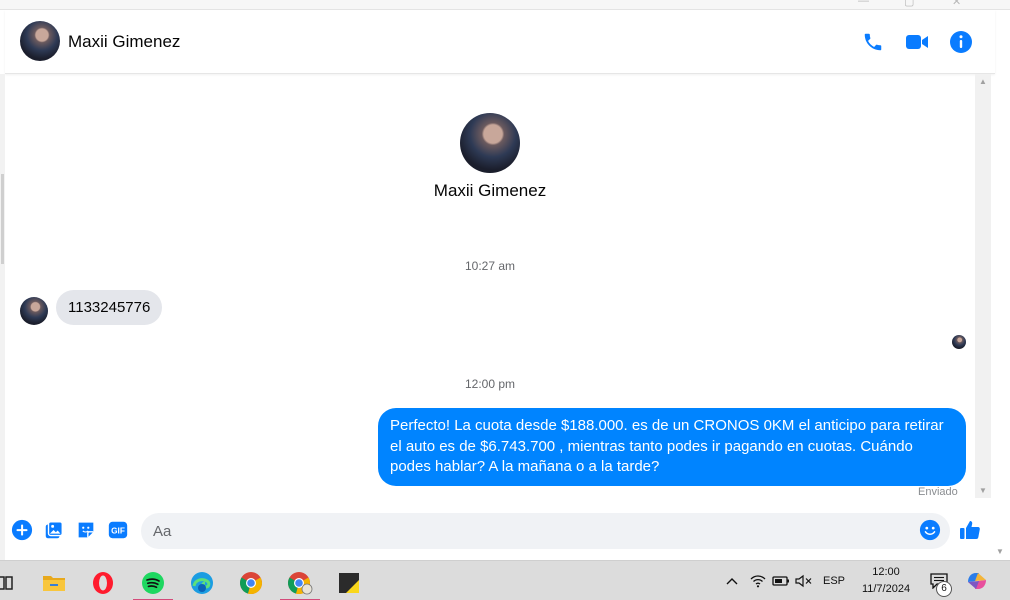 The width and height of the screenshot is (1010, 600). Describe the element at coordinates (983, 82) in the screenshot. I see `scroll-up-arrow-icon: ▲` at that location.